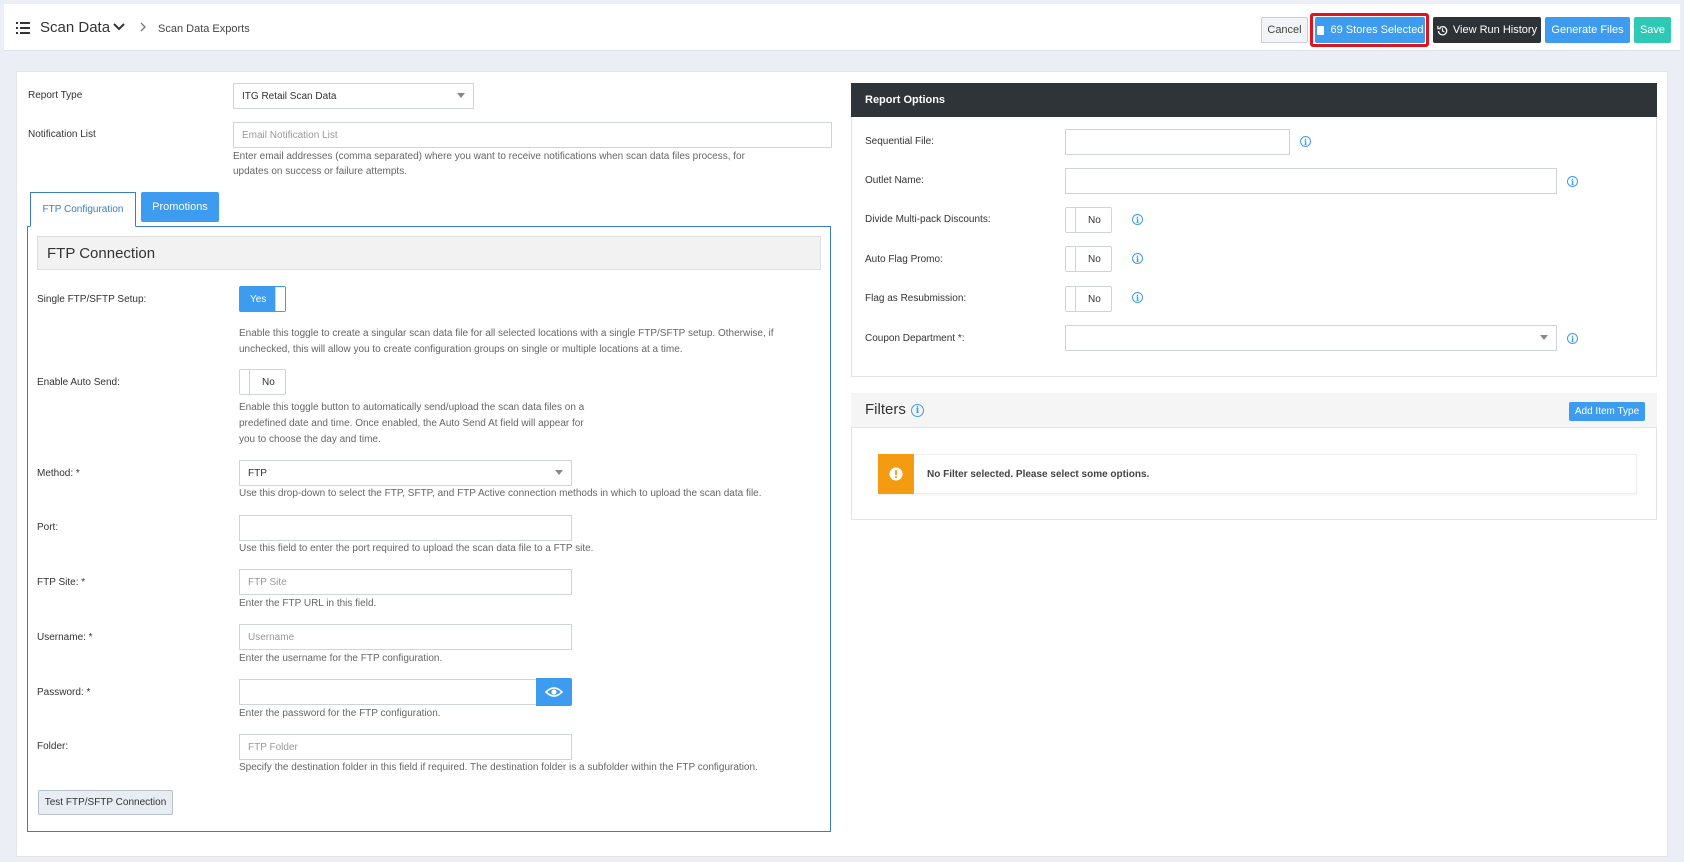 This screenshot has height=862, width=1684. I want to click on filters-title: Filters, so click(885, 409).